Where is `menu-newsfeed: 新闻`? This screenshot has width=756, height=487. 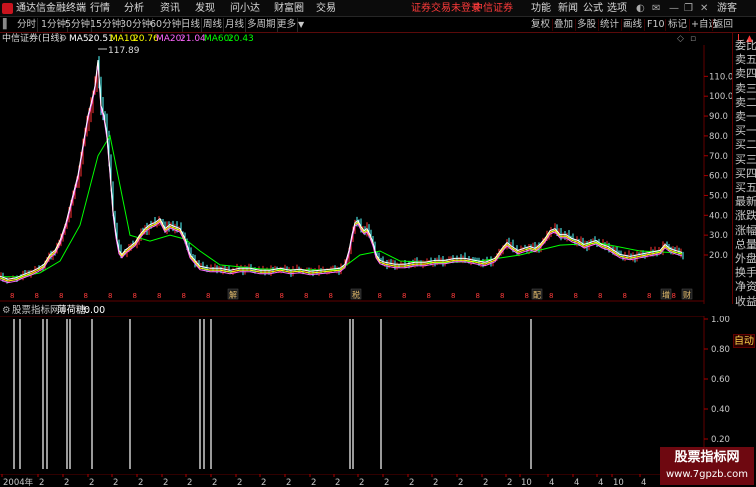 menu-newsfeed: 新闻 is located at coordinates (568, 8).